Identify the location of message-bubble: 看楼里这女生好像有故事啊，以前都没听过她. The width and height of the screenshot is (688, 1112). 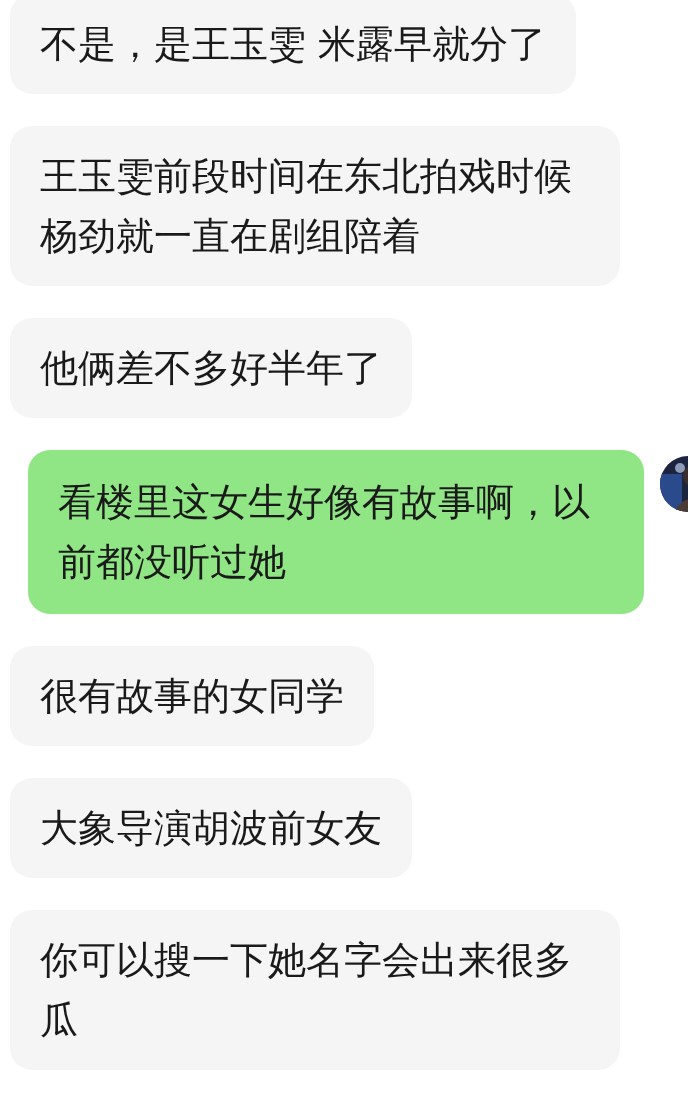
(336, 532).